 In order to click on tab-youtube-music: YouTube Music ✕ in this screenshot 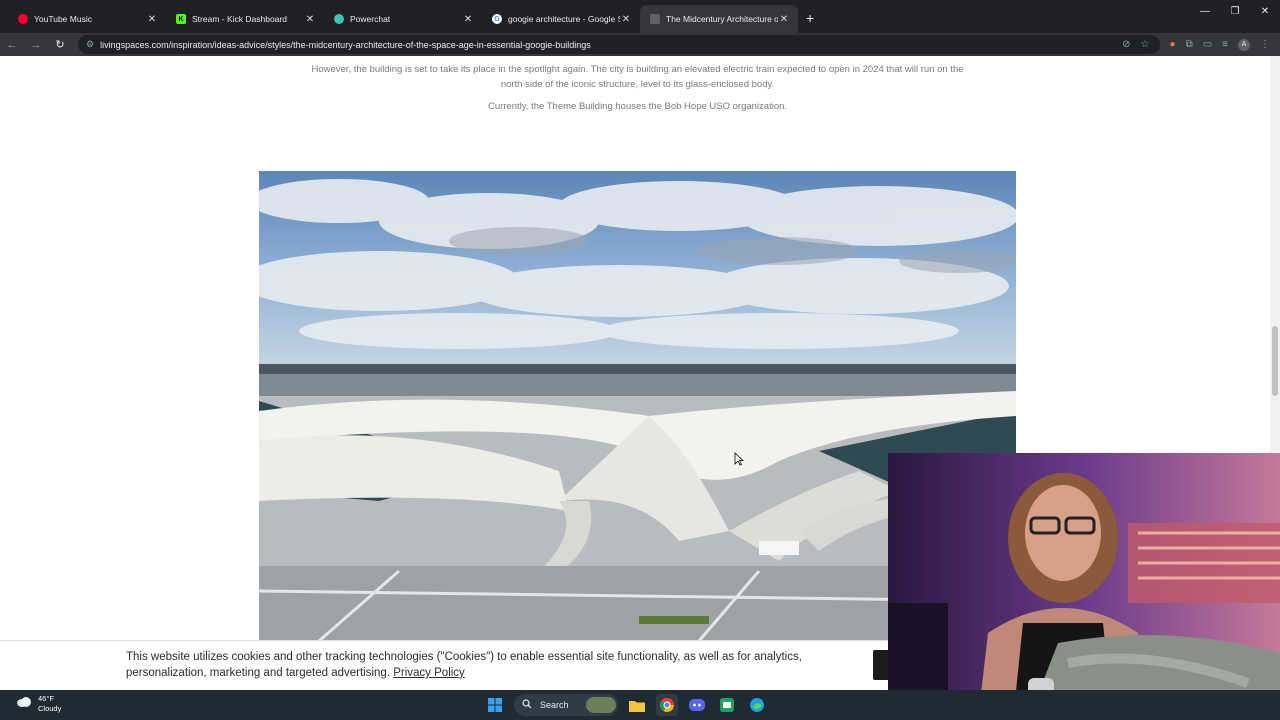, I will do `click(87, 19)`.